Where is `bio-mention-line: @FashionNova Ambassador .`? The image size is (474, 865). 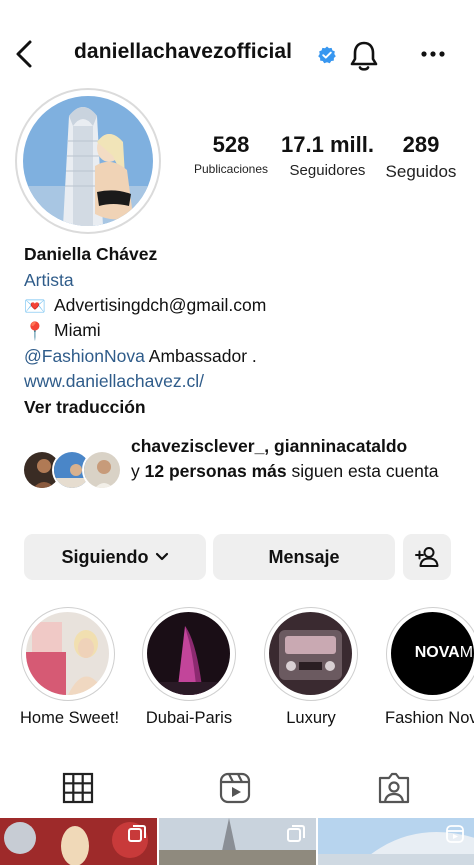
bio-mention-line: @FashionNova Ambassador . is located at coordinates (140, 356).